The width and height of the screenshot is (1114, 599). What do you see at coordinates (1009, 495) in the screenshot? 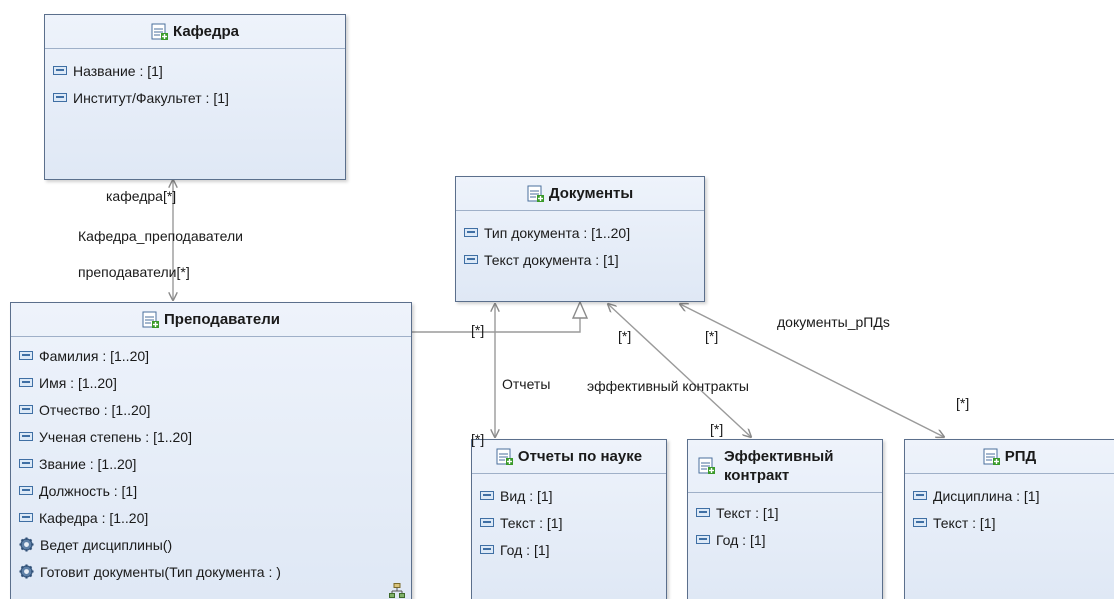
I see `attribute-row: Дисциплина : [1]` at bounding box center [1009, 495].